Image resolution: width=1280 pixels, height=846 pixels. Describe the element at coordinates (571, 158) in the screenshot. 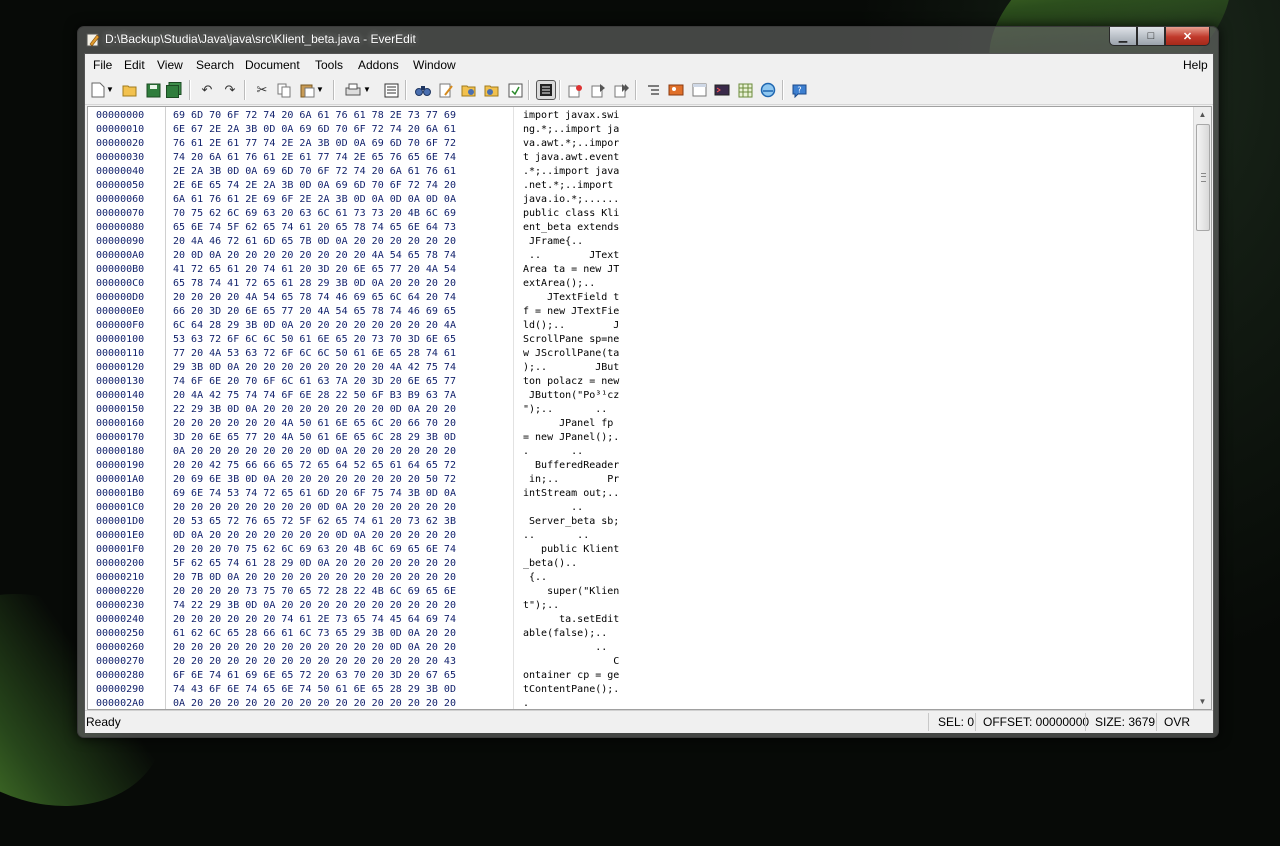

I see `row-ascii: t java.awt.event` at that location.